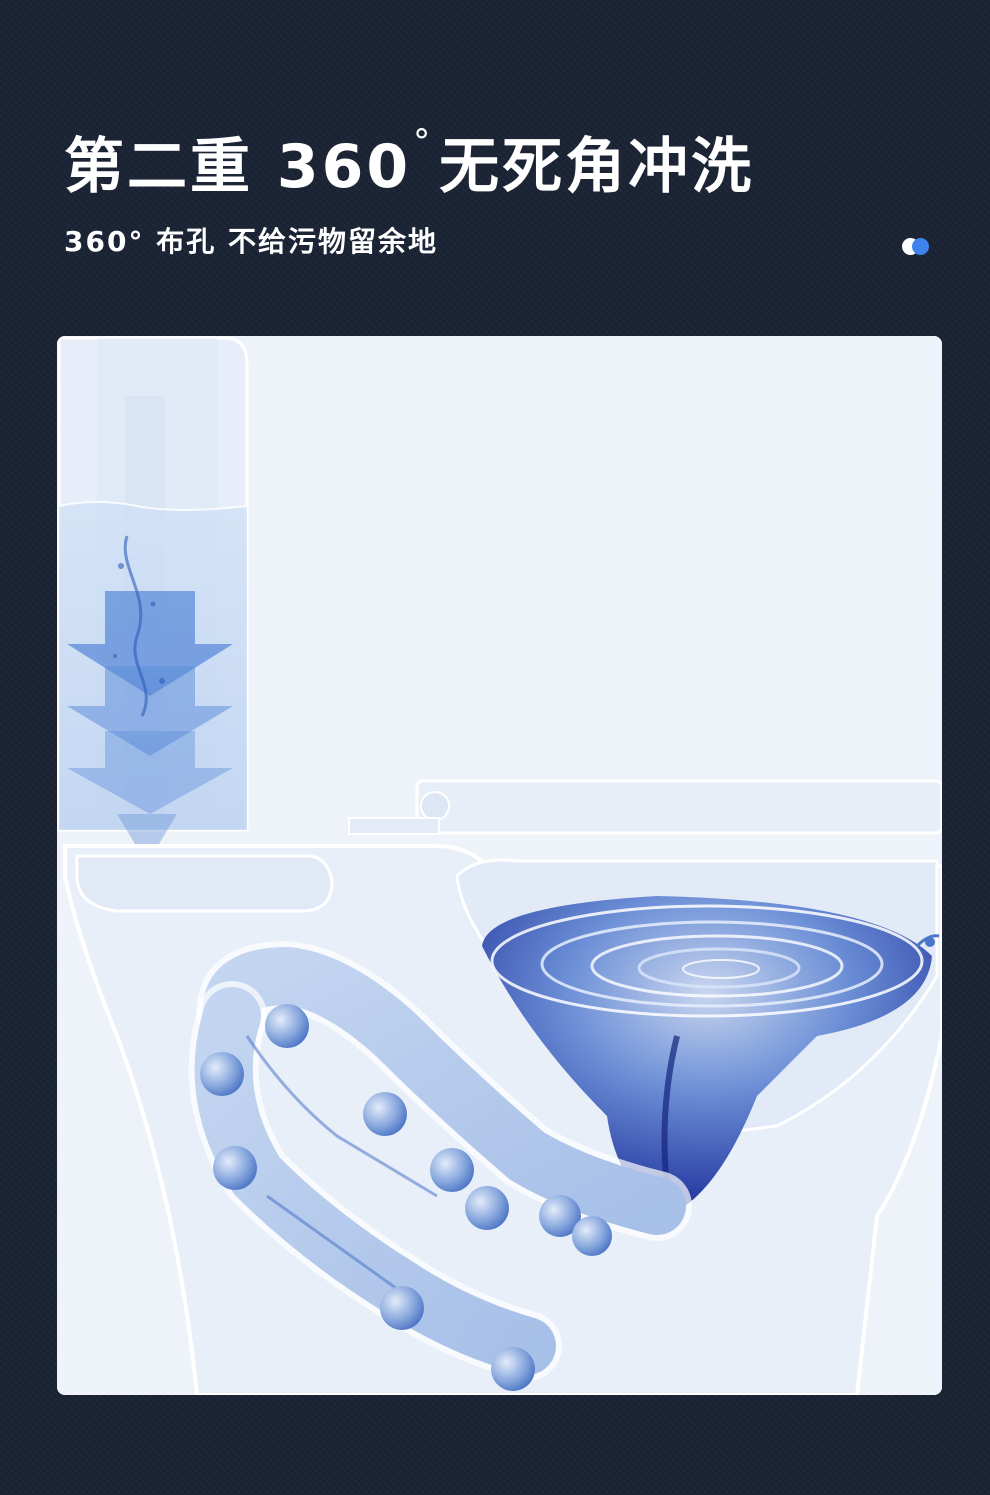 The image size is (990, 1495). Describe the element at coordinates (238, 167) in the screenshot. I see `title-prefix: 第二重 360` at that location.